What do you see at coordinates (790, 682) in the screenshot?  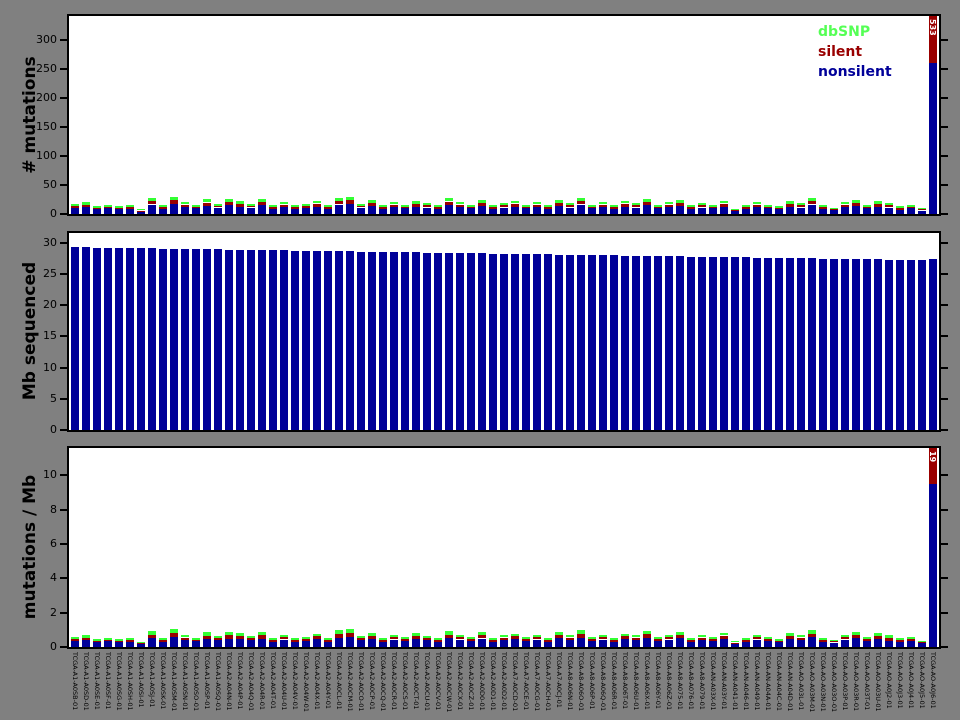 I see `sample-id-text: TCGA-AN-A04D-01` at bounding box center [790, 682].